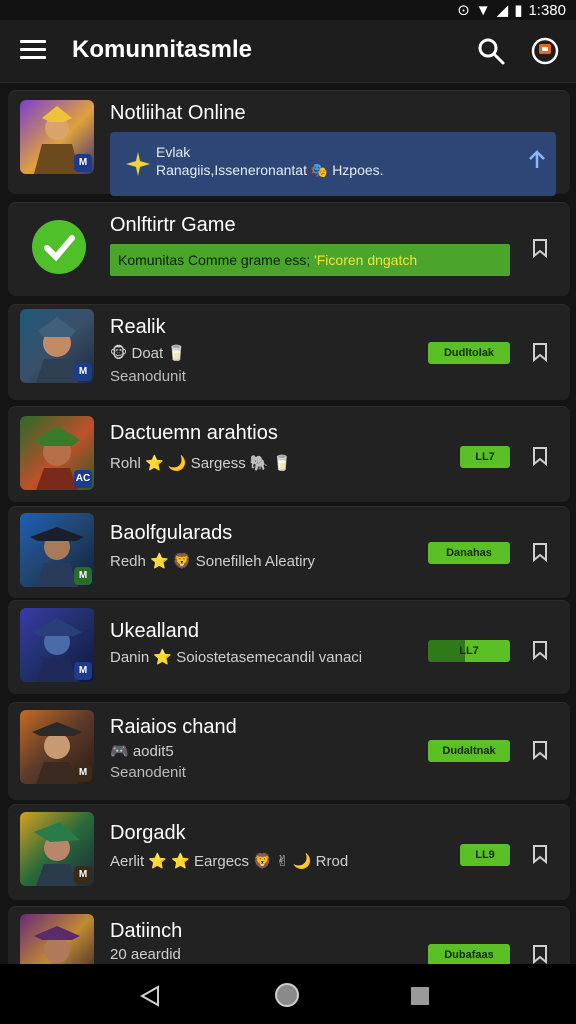 The height and width of the screenshot is (1024, 576). What do you see at coordinates (83, 479) in the screenshot?
I see `platform-badge: AC` at bounding box center [83, 479].